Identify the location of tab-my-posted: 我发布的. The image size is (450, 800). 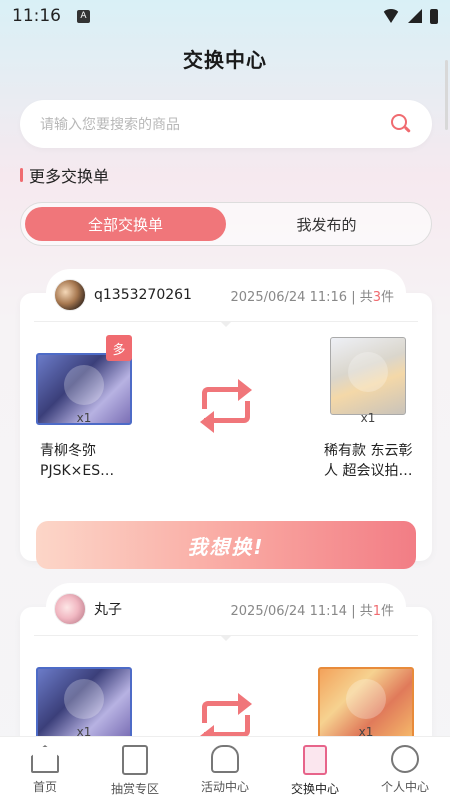
(326, 224).